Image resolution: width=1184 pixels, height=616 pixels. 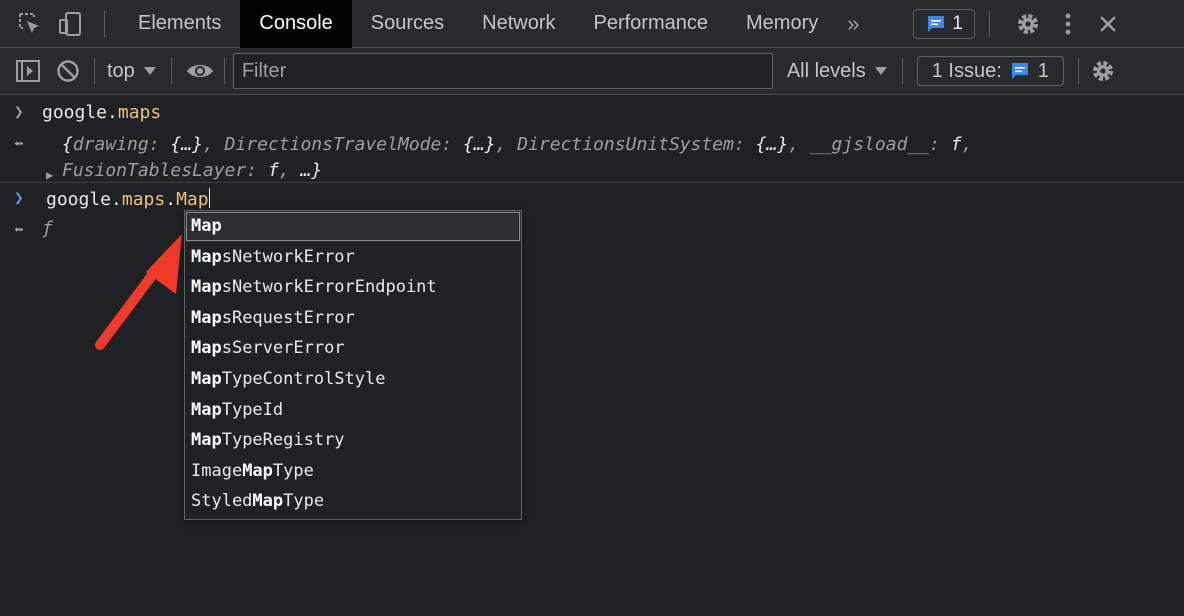 What do you see at coordinates (49, 175) in the screenshot?
I see `expand-triangle-icon: ▶` at bounding box center [49, 175].